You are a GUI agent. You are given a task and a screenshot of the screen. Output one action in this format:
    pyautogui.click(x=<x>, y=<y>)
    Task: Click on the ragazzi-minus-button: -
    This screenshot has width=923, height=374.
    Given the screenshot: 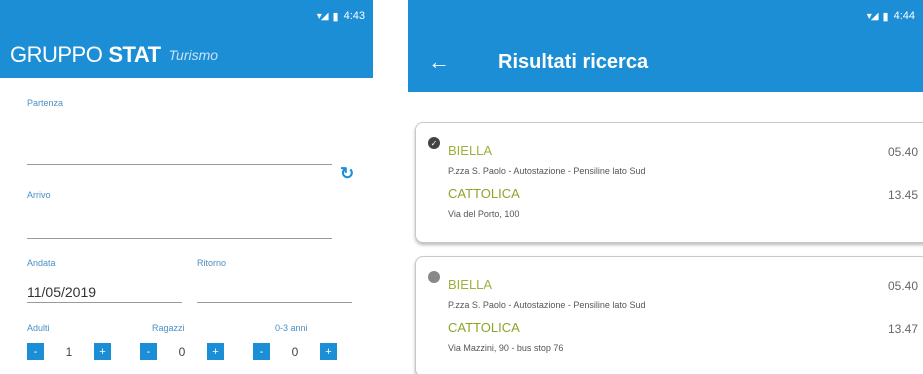 What is the action you would take?
    pyautogui.click(x=148, y=351)
    